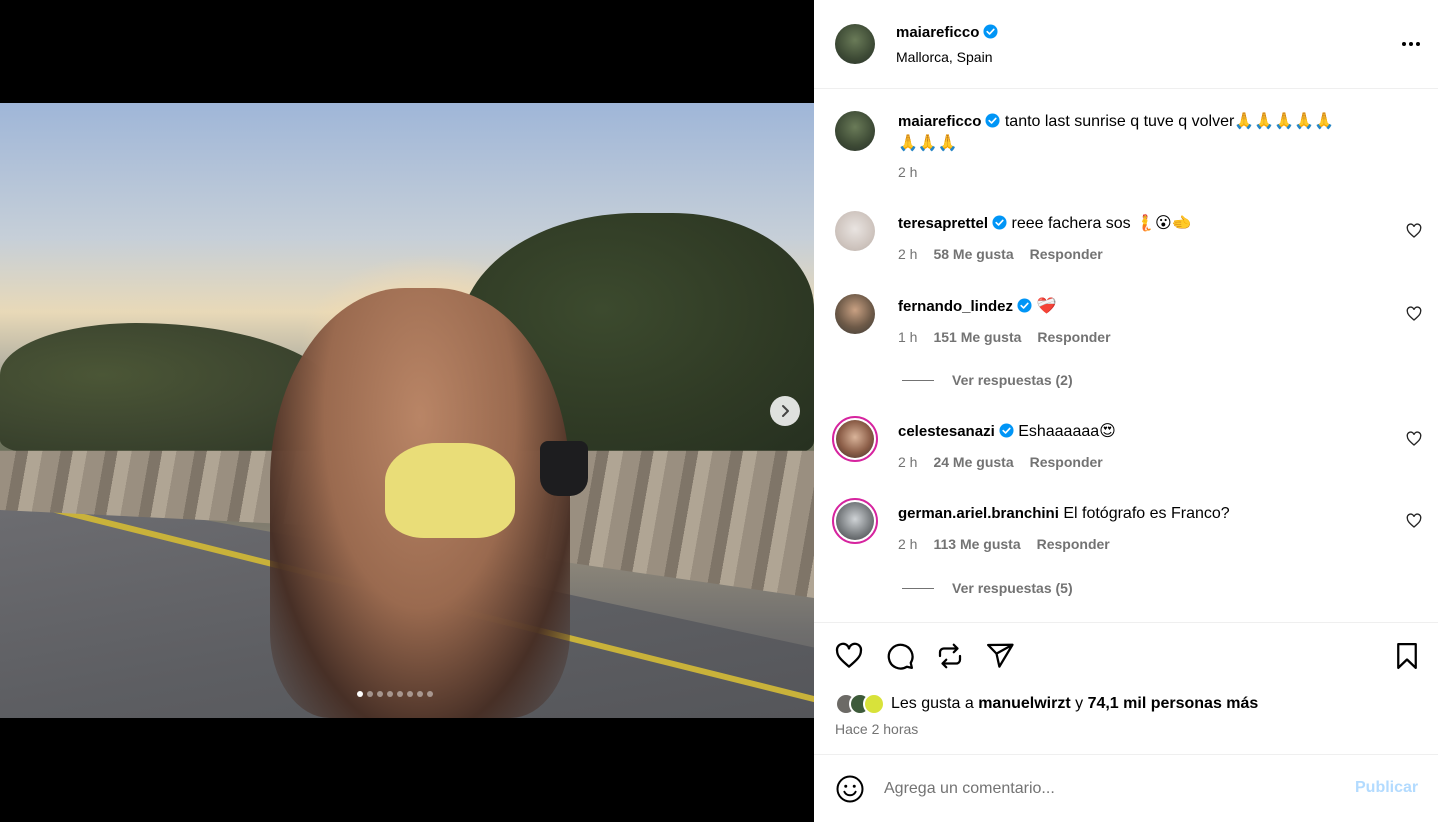 The width and height of the screenshot is (1438, 822). I want to click on comment: teresaprettel reee fachera sos 🧜😮🫲, so click(1148, 224).